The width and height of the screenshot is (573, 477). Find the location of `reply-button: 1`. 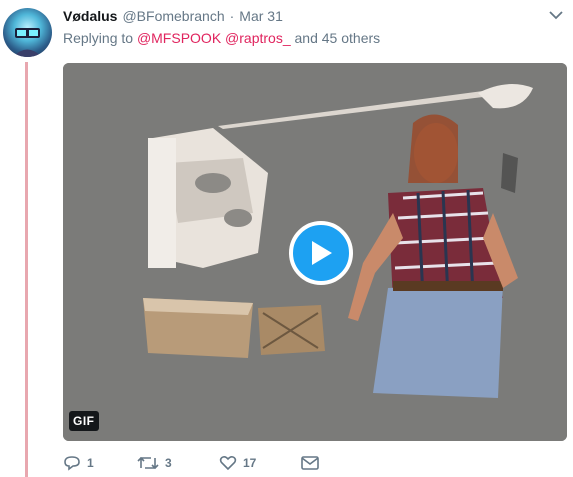

reply-button: 1 is located at coordinates (100, 463).